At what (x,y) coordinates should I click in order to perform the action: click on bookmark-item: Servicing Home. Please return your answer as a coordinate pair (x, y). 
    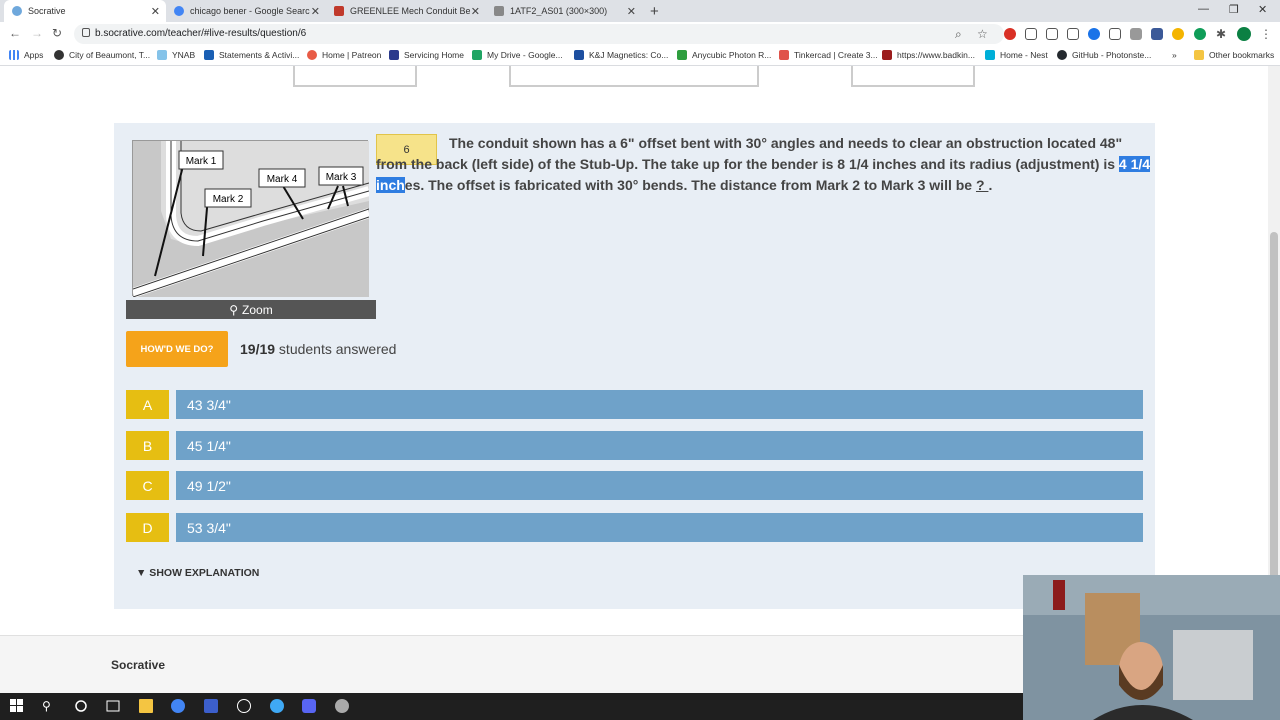
    Looking at the image, I should click on (426, 55).